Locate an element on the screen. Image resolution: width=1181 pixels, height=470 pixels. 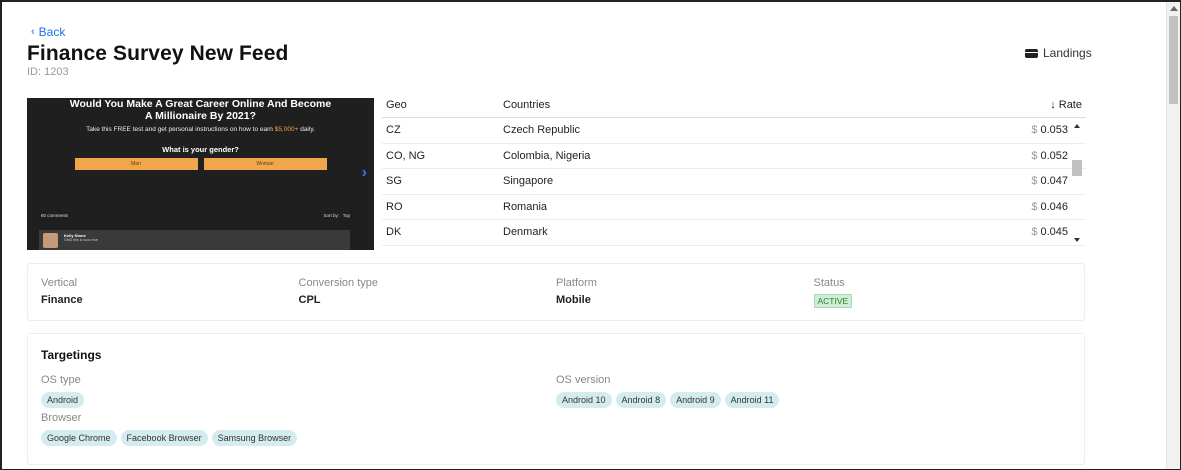
cell-rate: $0.046 is located at coordinates (1010, 207).